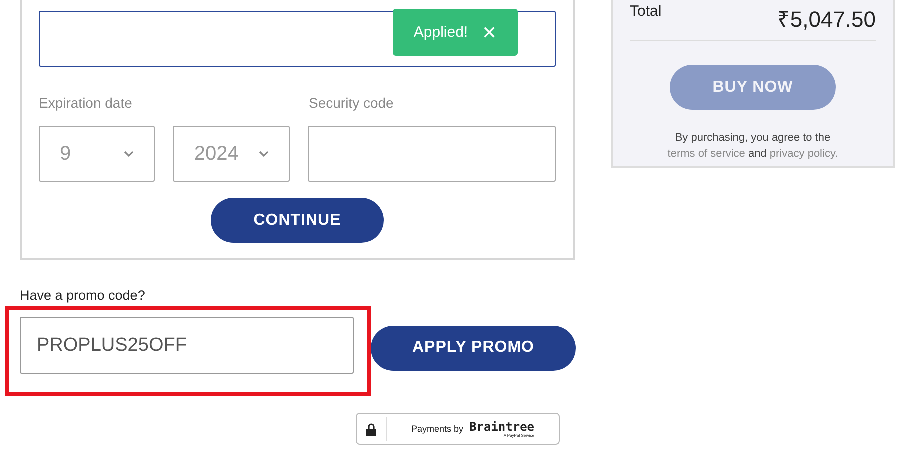  What do you see at coordinates (753, 146) in the screenshot?
I see `terms-notice: By purchasing, you agree to the terms of service and privacy policy.` at bounding box center [753, 146].